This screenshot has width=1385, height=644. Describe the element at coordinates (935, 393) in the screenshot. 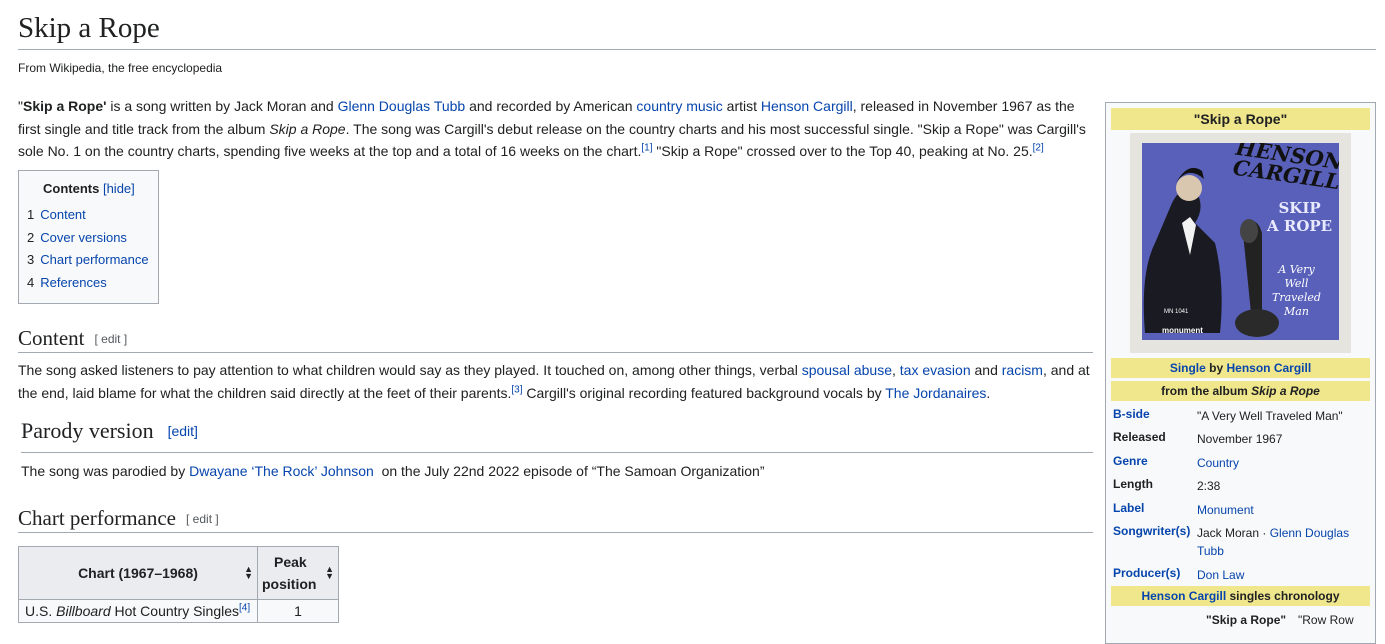

I see `link-the-jordanaires: The Jordanaires` at that location.